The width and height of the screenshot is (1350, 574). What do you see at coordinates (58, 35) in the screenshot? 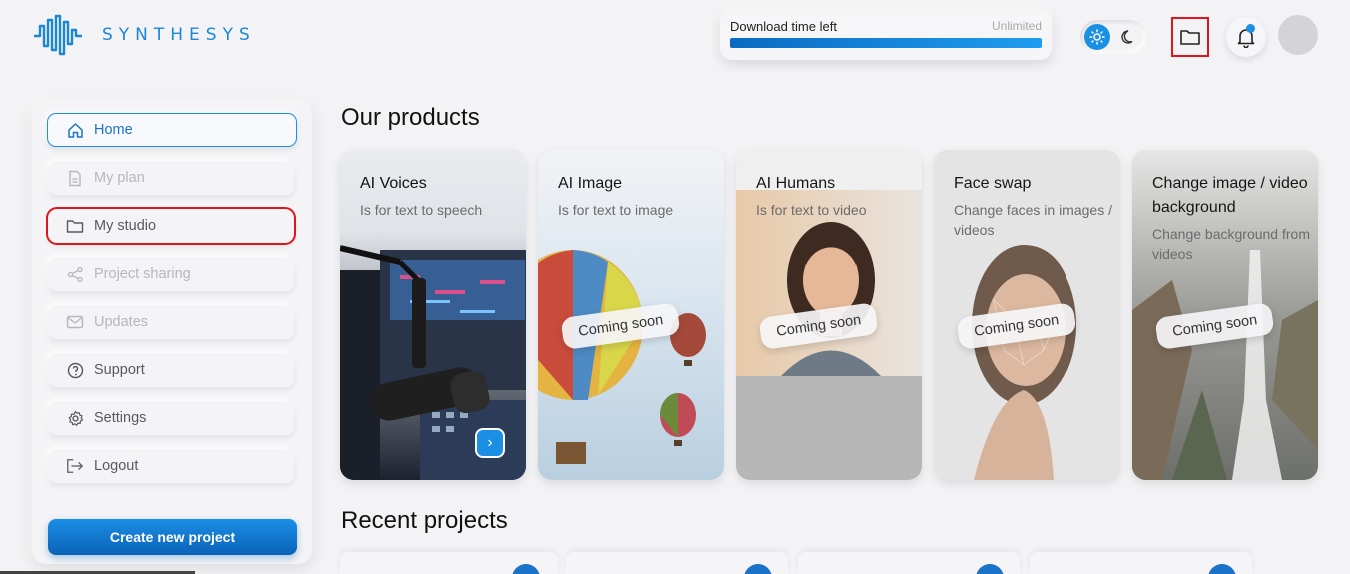
I see `logo-wave-icon` at bounding box center [58, 35].